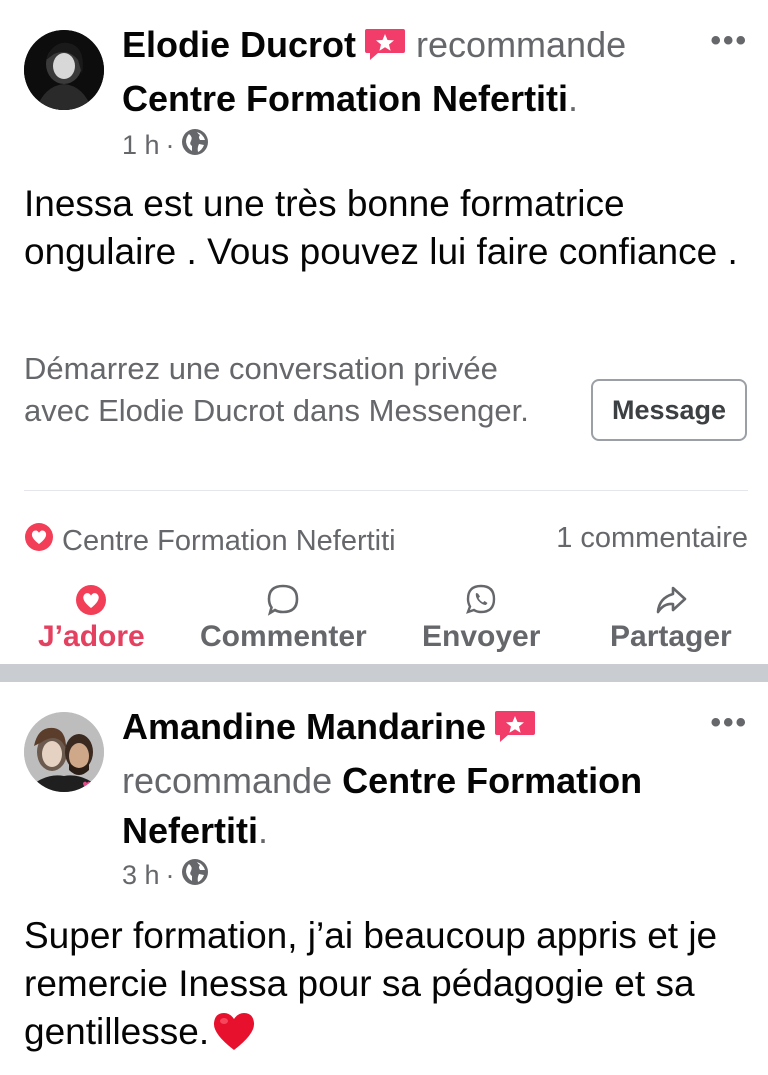  I want to click on post-time: 3 h, so click(141, 875).